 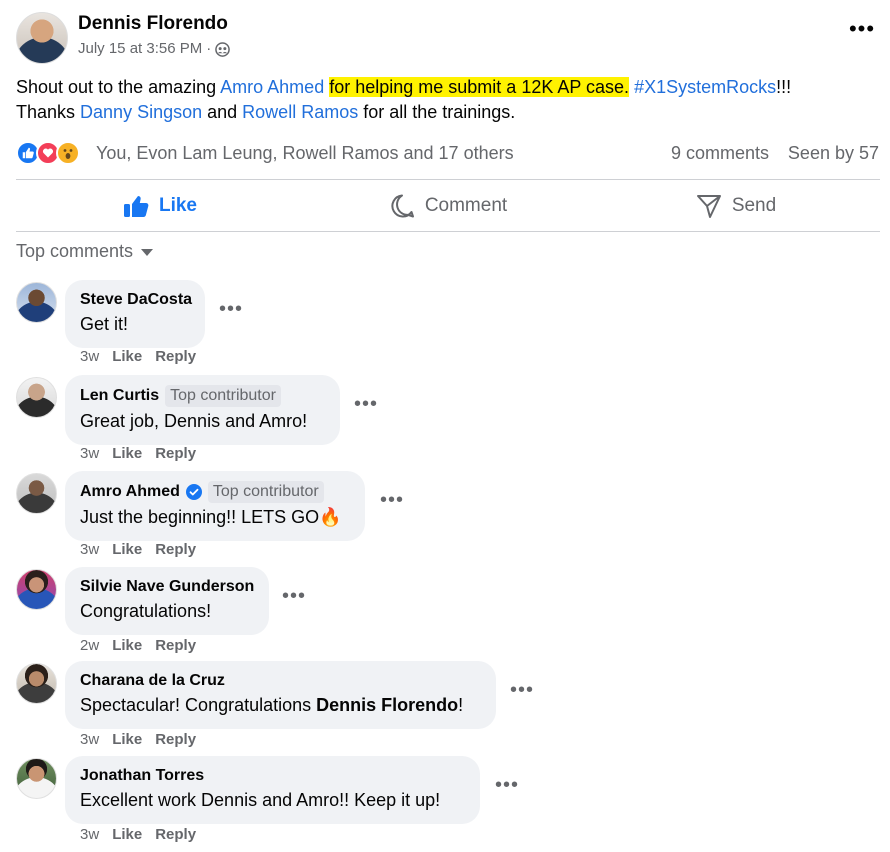 I want to click on send-button: Send, so click(x=736, y=205).